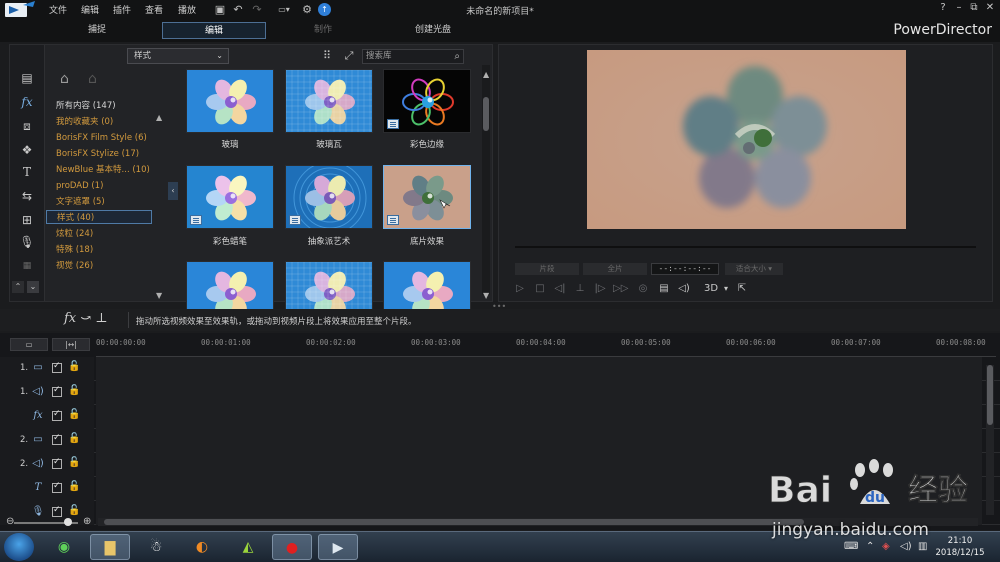 Image resolution: width=1000 pixels, height=562 pixels. Describe the element at coordinates (64, 547) in the screenshot. I see `browser-360-icon: ◉` at that location.